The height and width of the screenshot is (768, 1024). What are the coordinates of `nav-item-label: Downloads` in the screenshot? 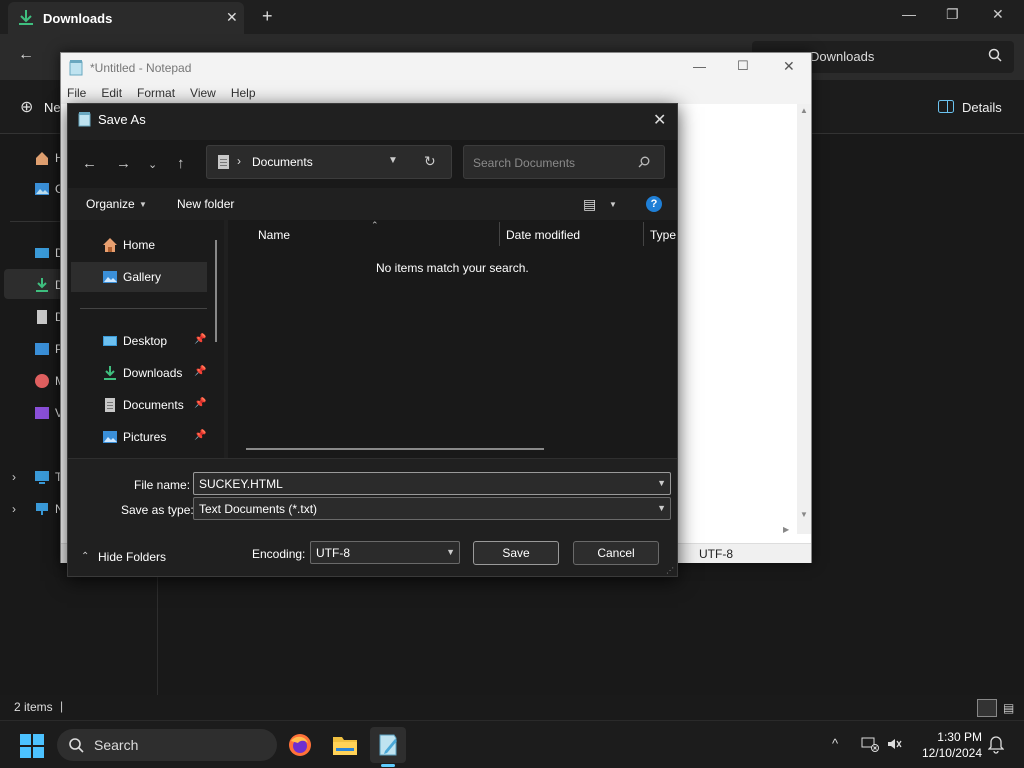 It's located at (153, 373).